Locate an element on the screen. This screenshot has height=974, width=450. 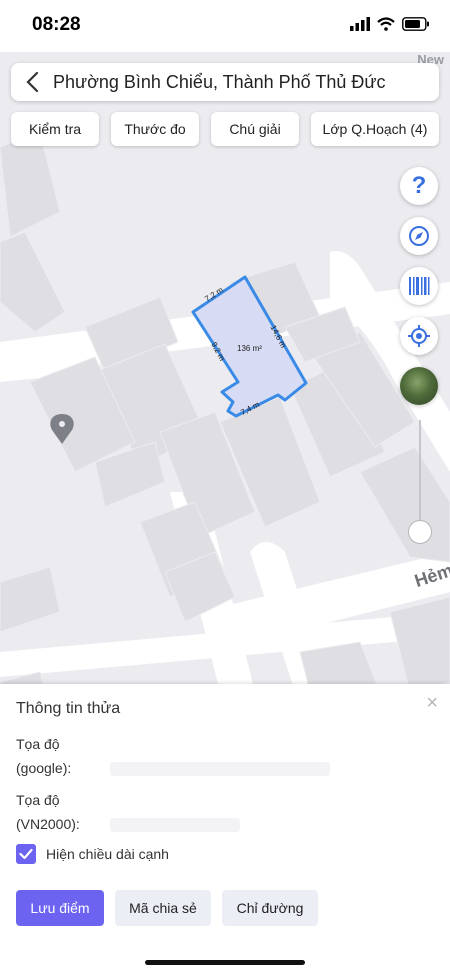
status-time: 08:28 is located at coordinates (56, 24).